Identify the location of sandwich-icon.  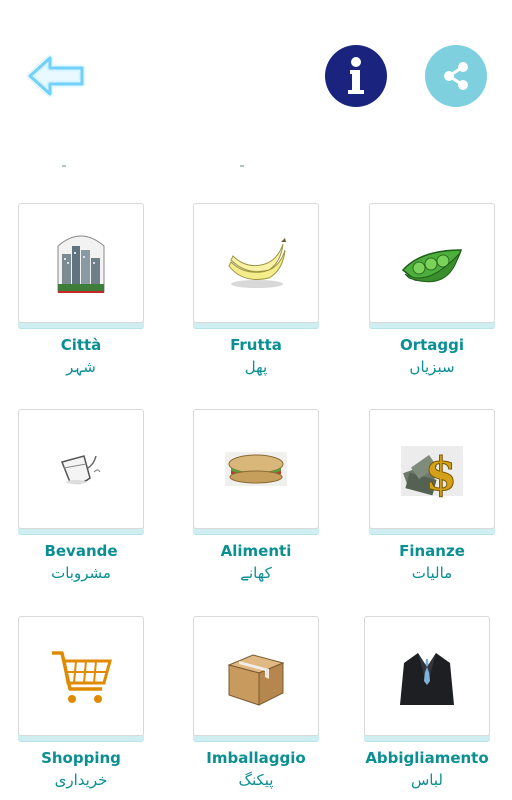
(256, 469).